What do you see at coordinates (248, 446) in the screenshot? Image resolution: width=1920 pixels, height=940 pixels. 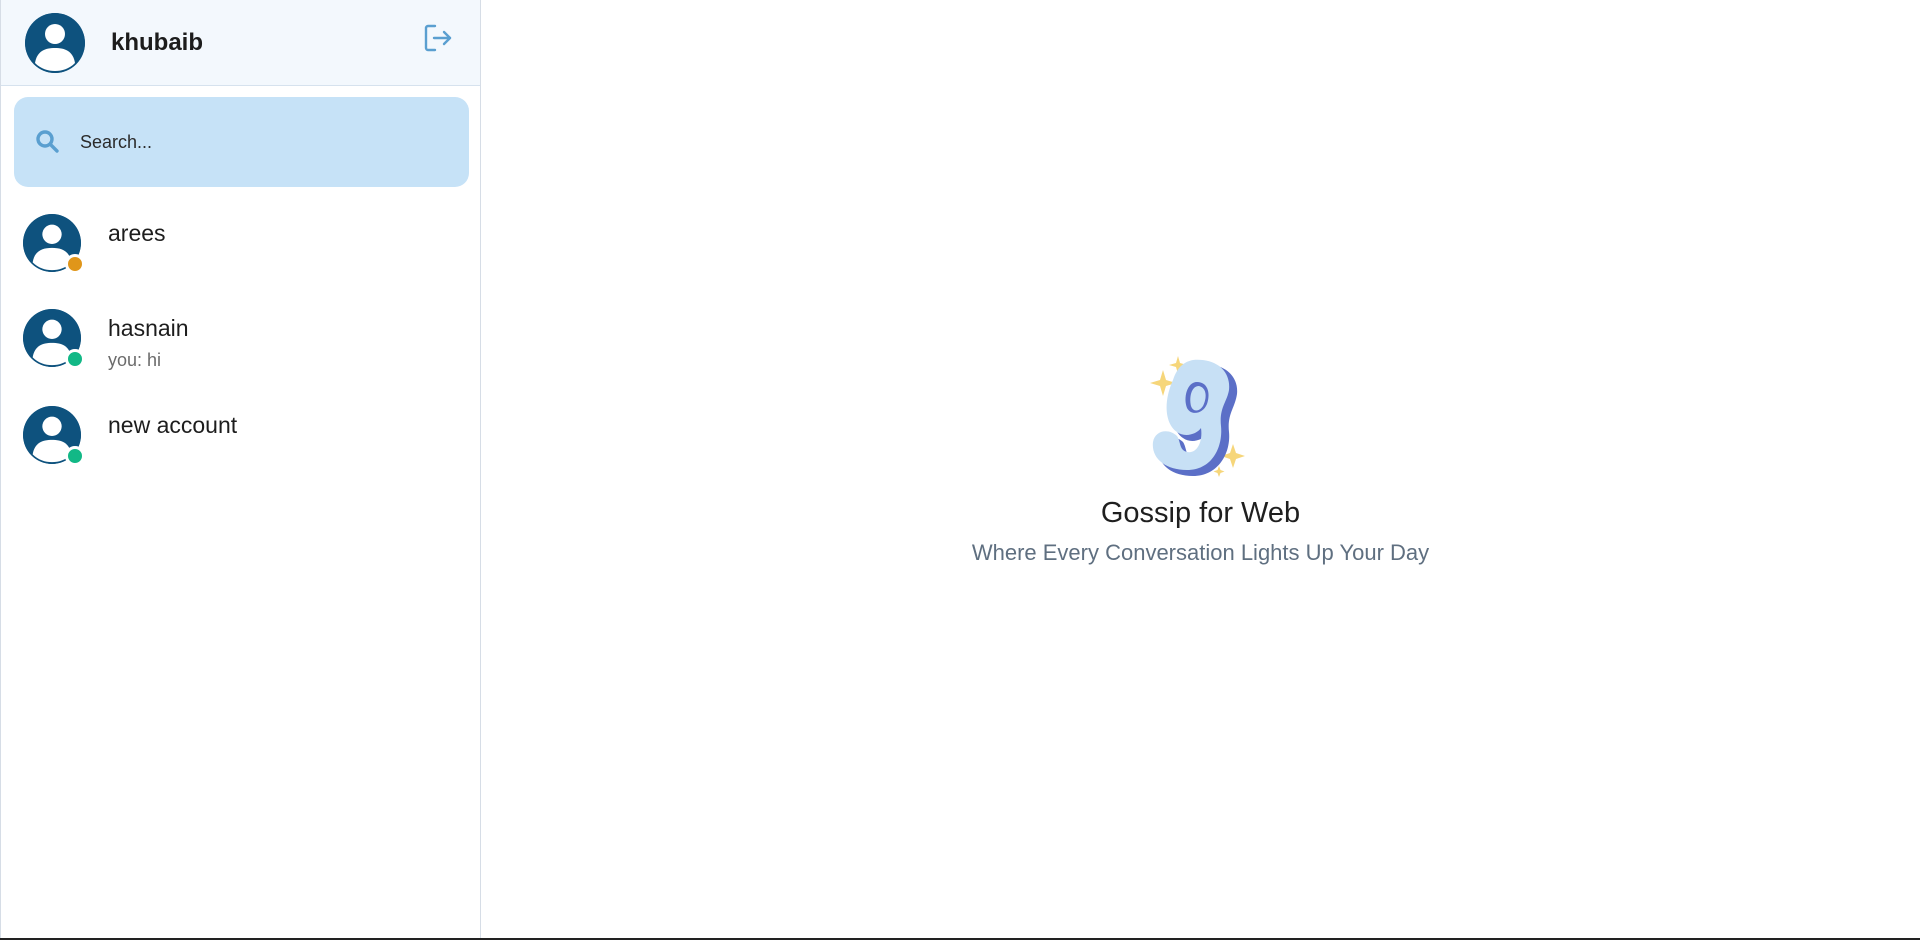 I see `contact-item-new-account: new account` at bounding box center [248, 446].